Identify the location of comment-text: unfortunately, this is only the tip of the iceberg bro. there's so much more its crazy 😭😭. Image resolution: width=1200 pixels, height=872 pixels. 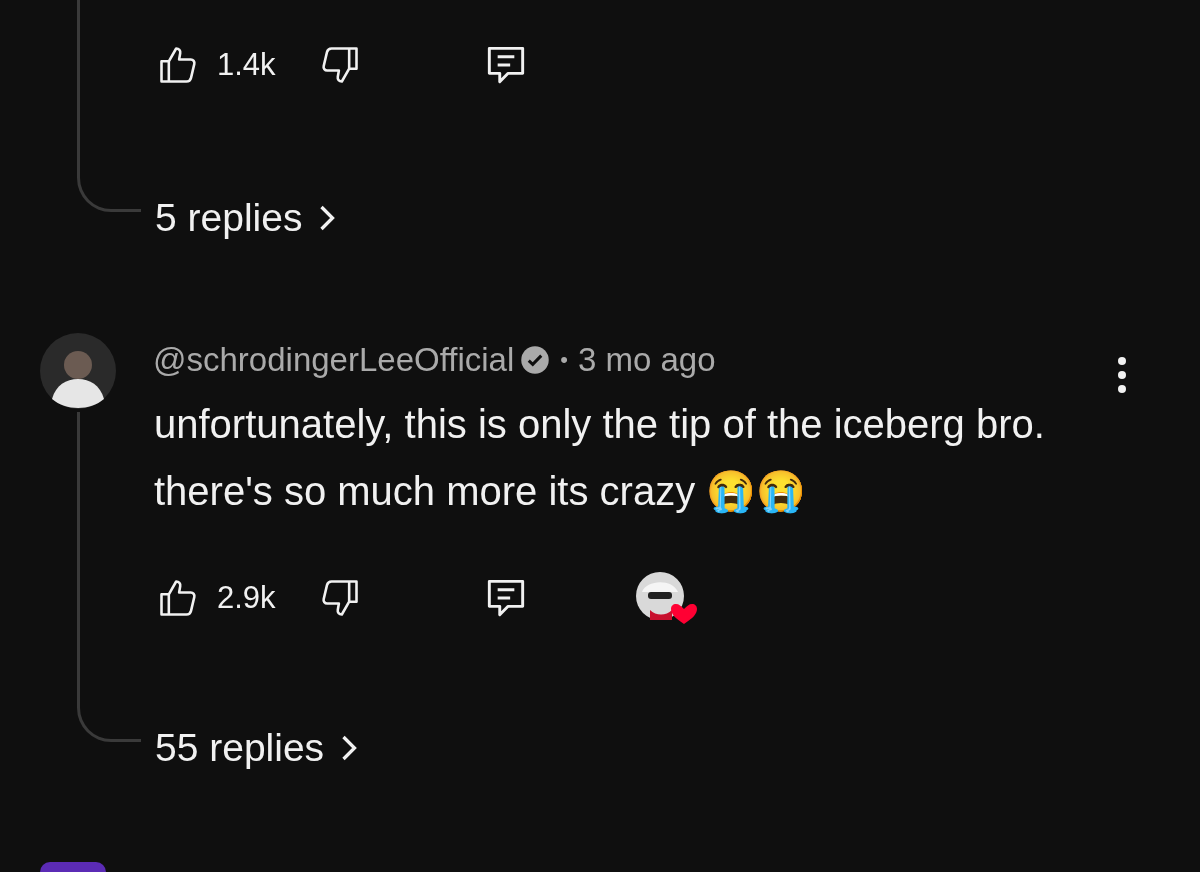
(600, 458).